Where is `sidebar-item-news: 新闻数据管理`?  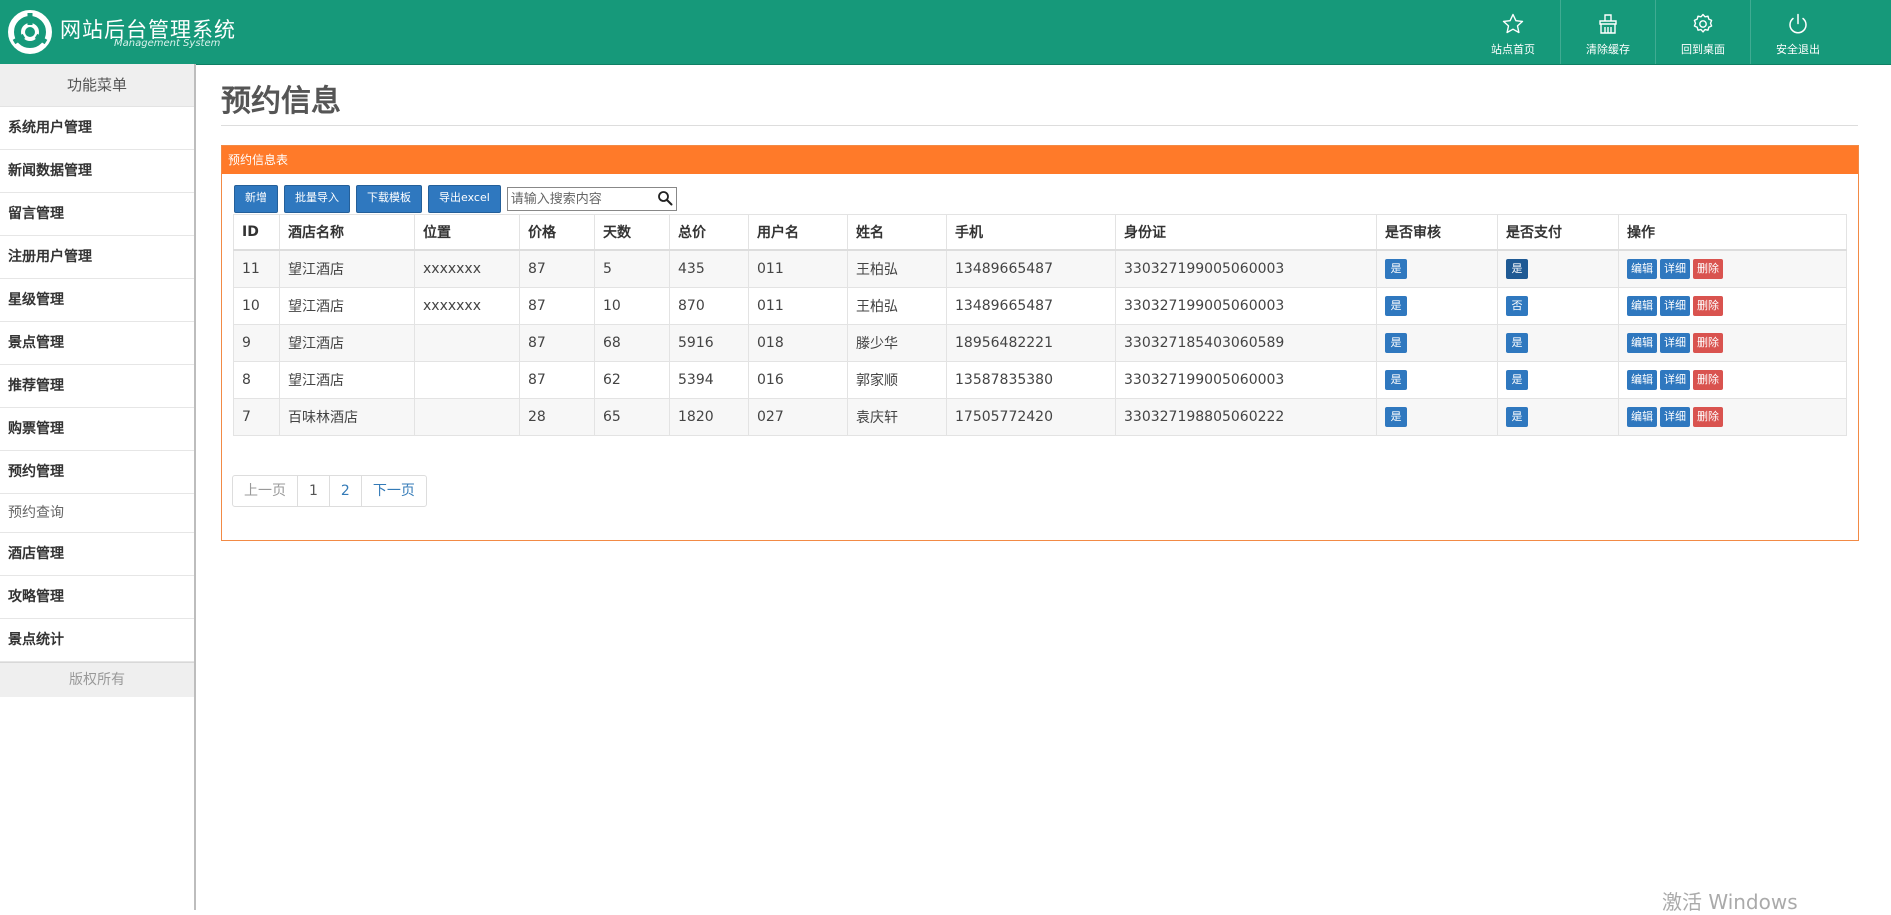 sidebar-item-news: 新闻数据管理 is located at coordinates (97, 171).